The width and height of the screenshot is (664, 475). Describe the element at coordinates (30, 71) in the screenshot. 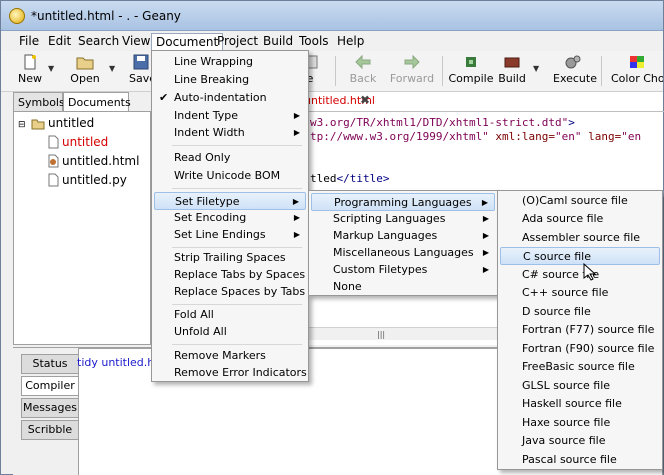

I see `new-button: New` at that location.